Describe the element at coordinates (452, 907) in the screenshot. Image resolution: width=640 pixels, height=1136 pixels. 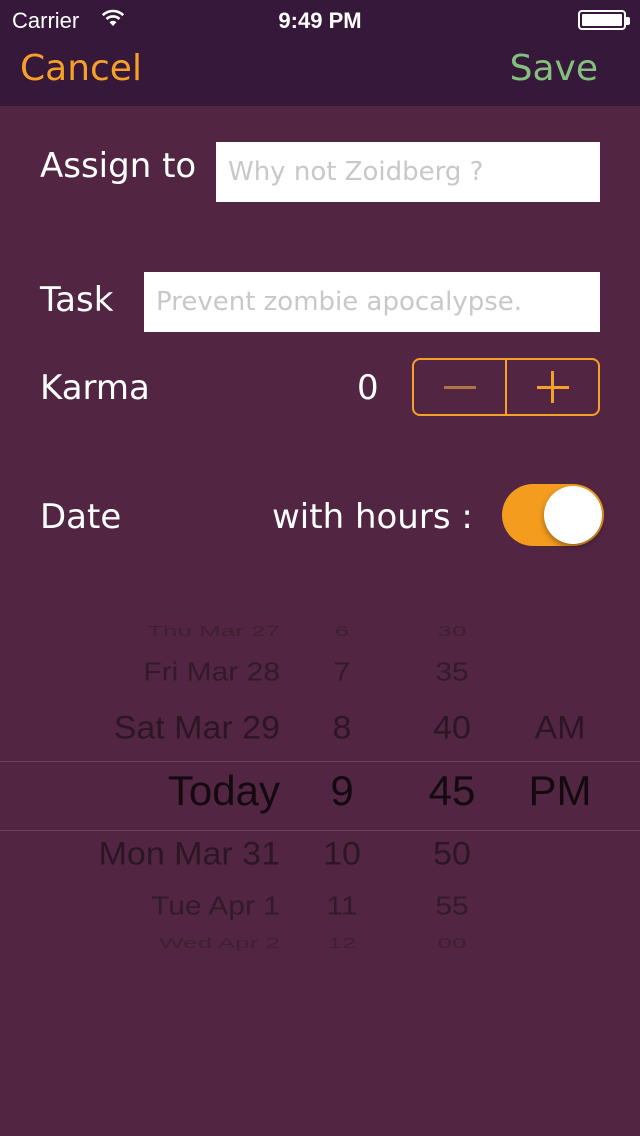
I see `picker-minute-option: 55` at that location.